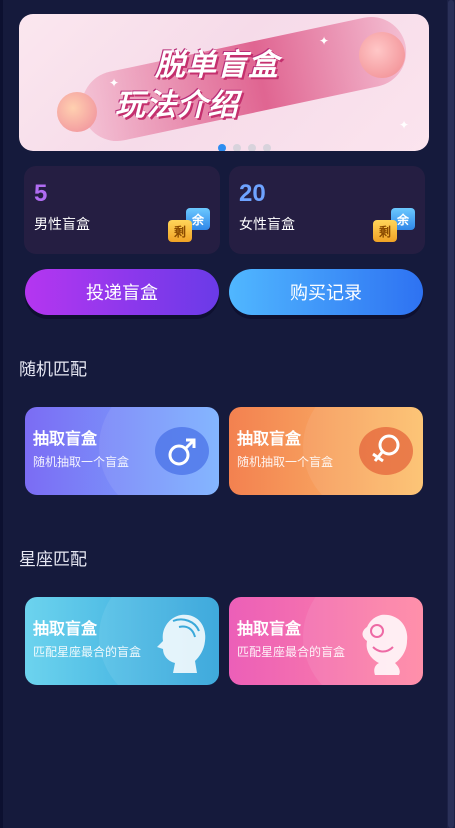 The image size is (455, 828). What do you see at coordinates (53, 369) in the screenshot?
I see `random-match-heading: 随机匹配` at bounding box center [53, 369].